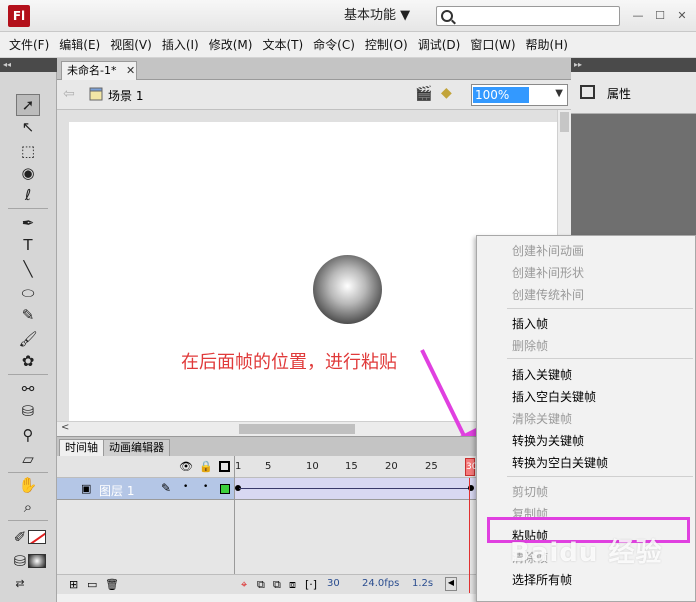 The height and width of the screenshot is (602, 696). Describe the element at coordinates (125, 95) in the screenshot. I see `scene-label: 场景 1` at that location.